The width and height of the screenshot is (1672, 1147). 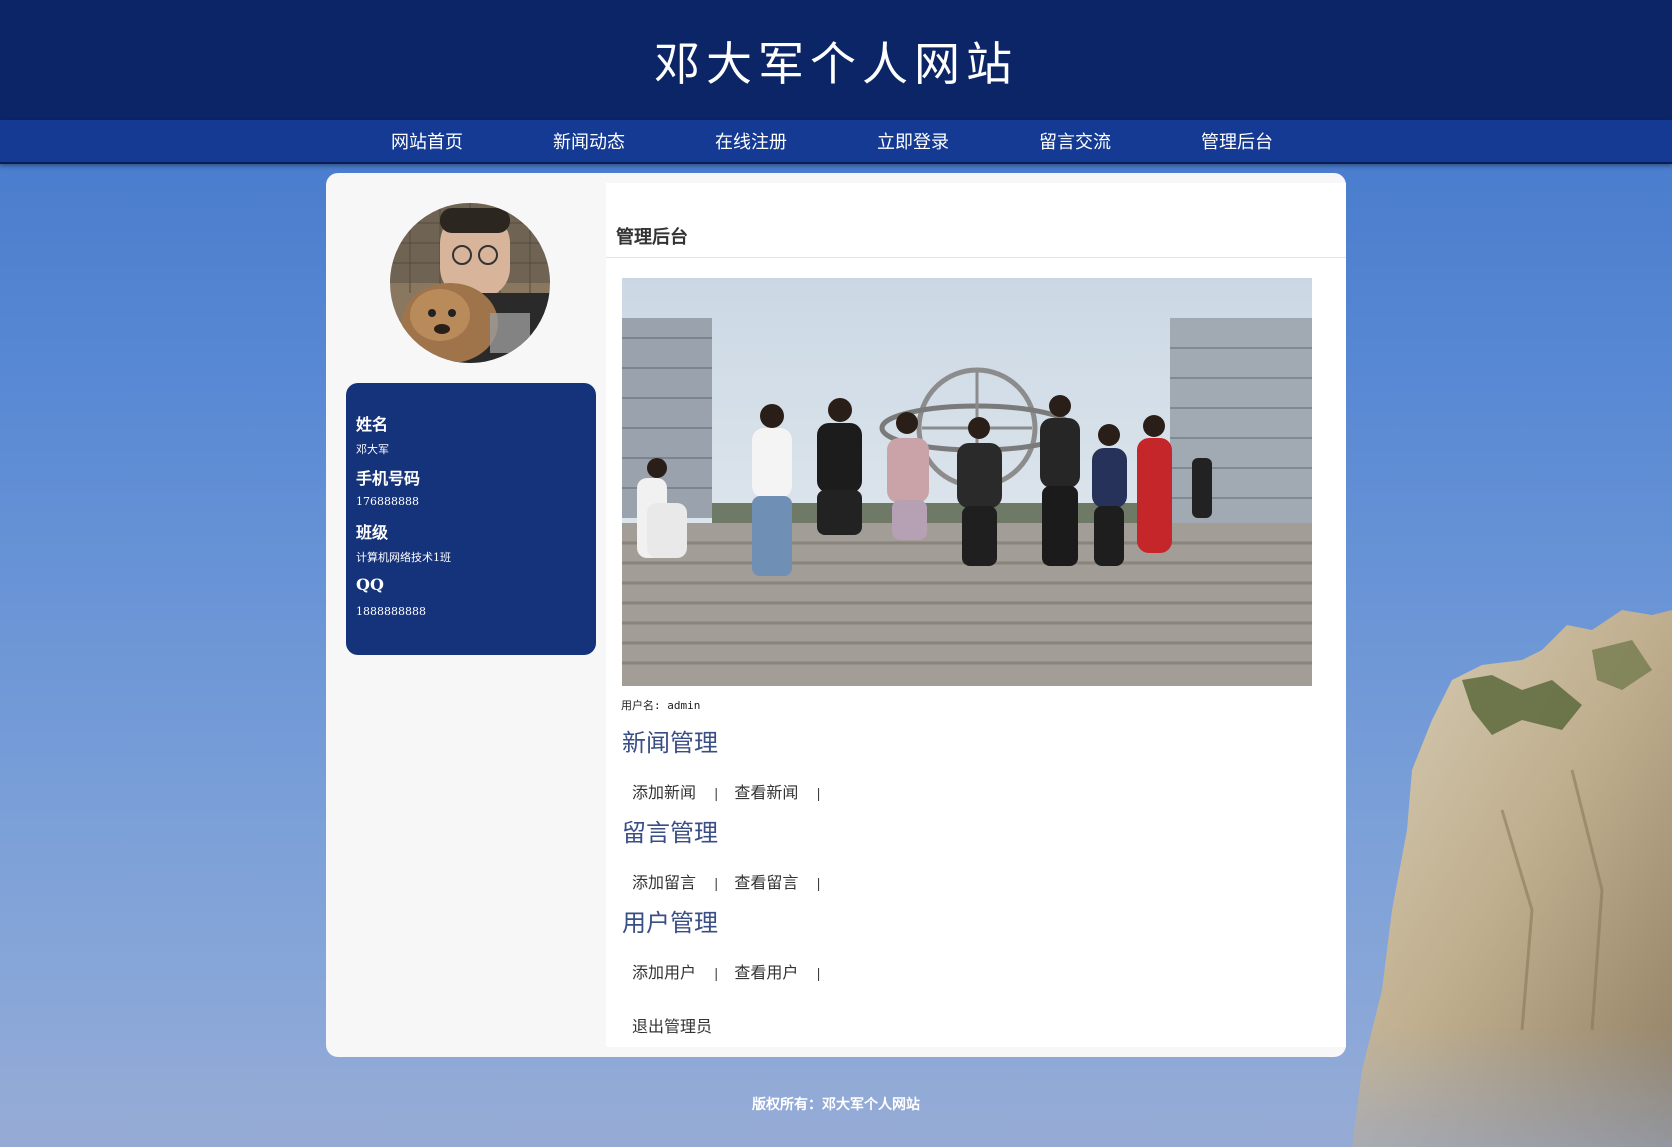 I want to click on username-label: 用户名: admin, so click(x=661, y=705).